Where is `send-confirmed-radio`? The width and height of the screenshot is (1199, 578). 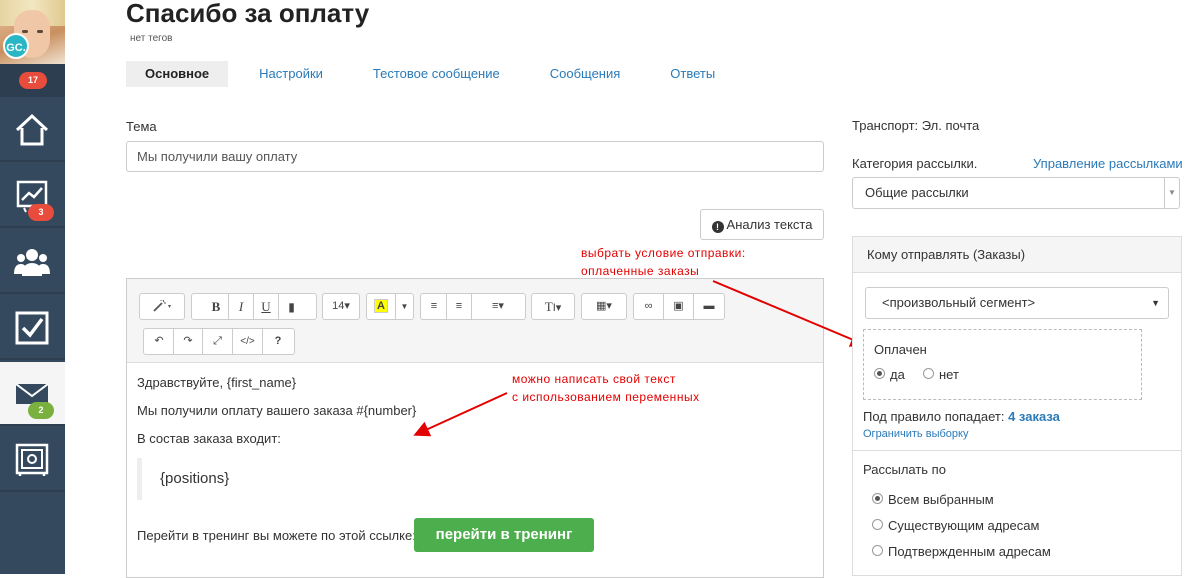 send-confirmed-radio is located at coordinates (877, 550).